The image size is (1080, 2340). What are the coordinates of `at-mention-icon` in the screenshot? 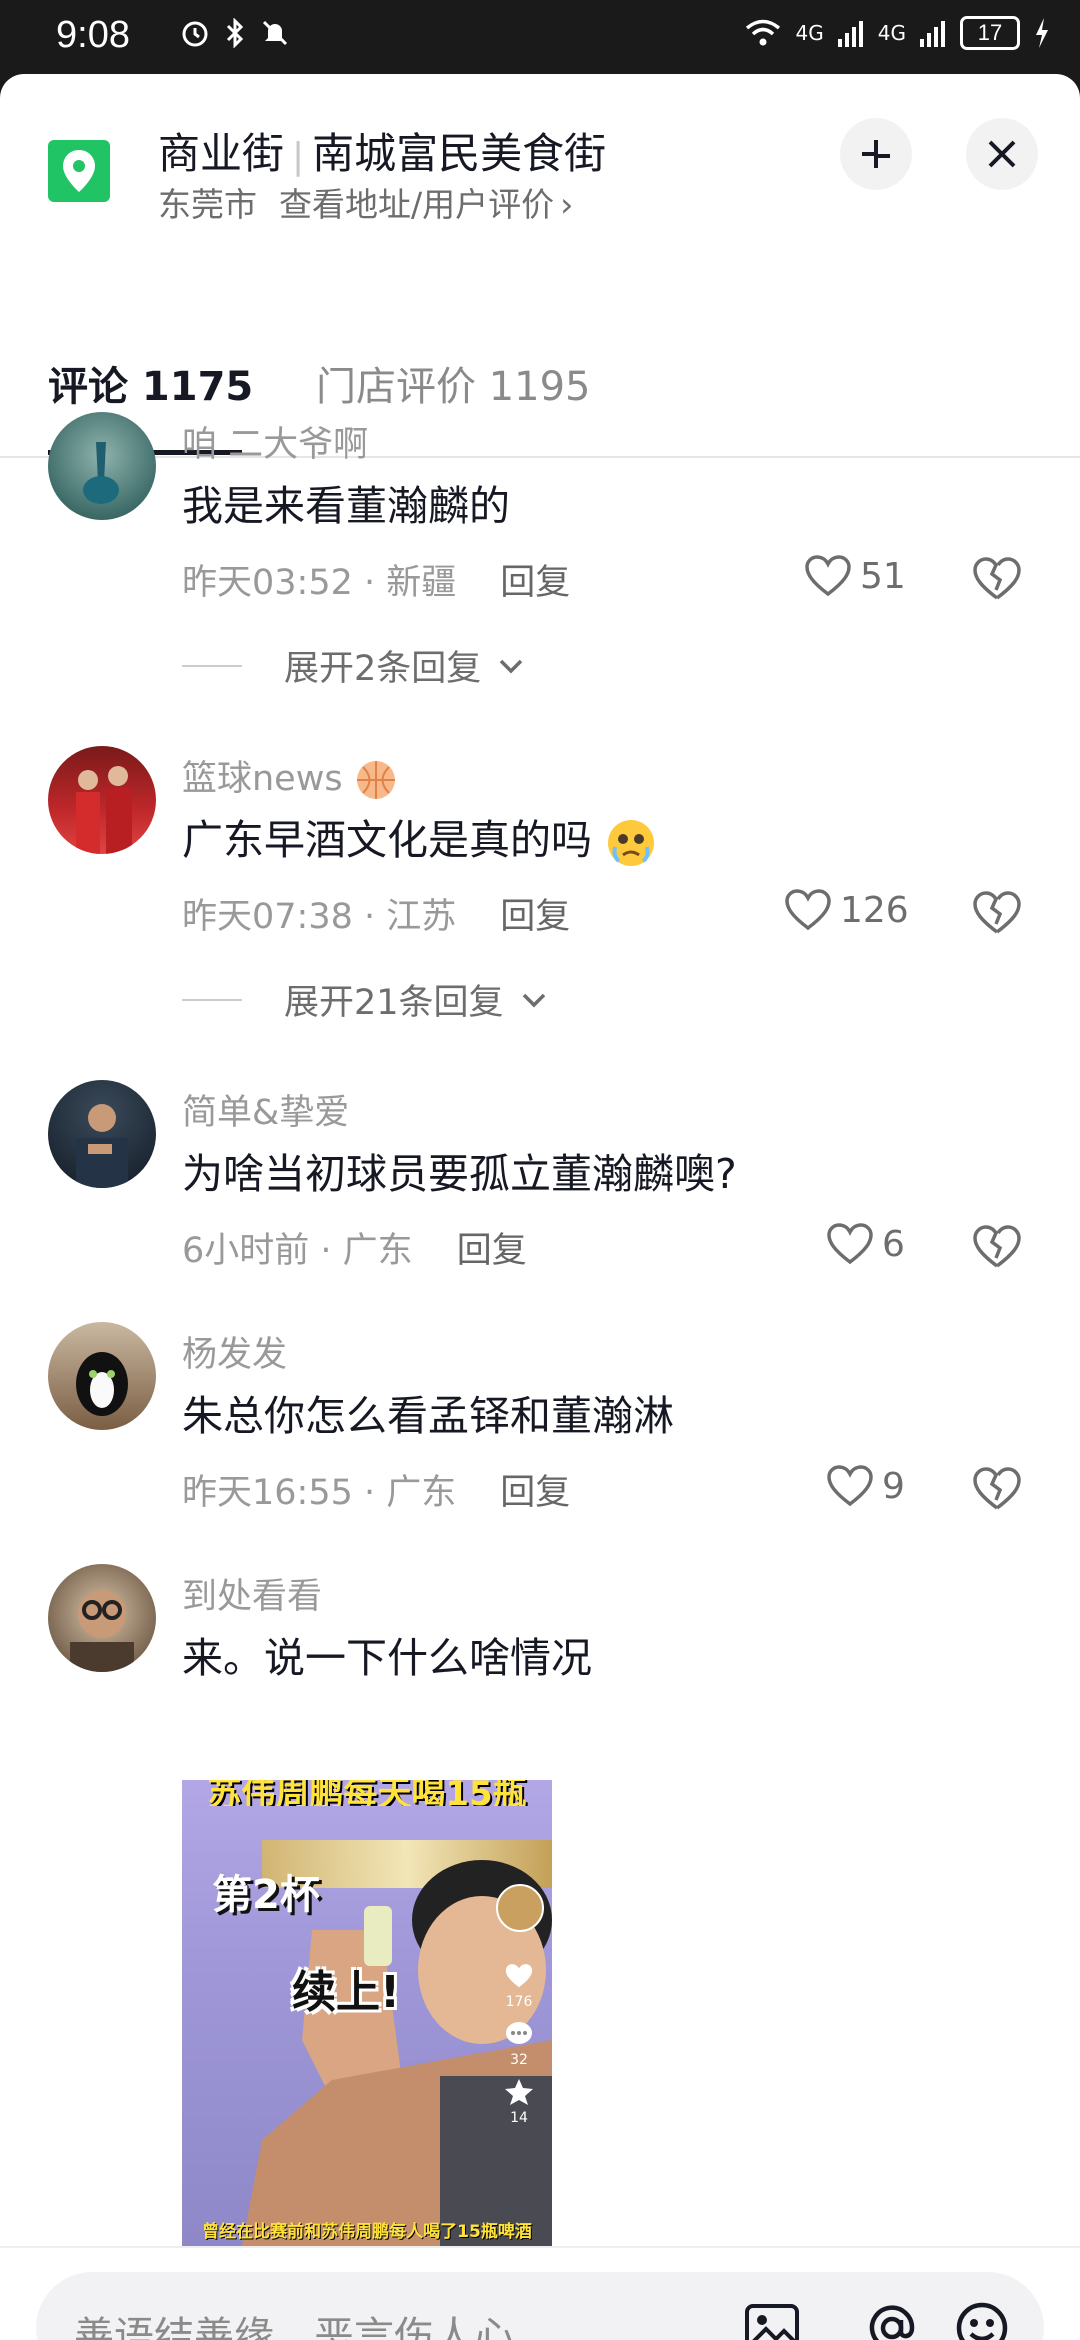 It's located at (892, 2322).